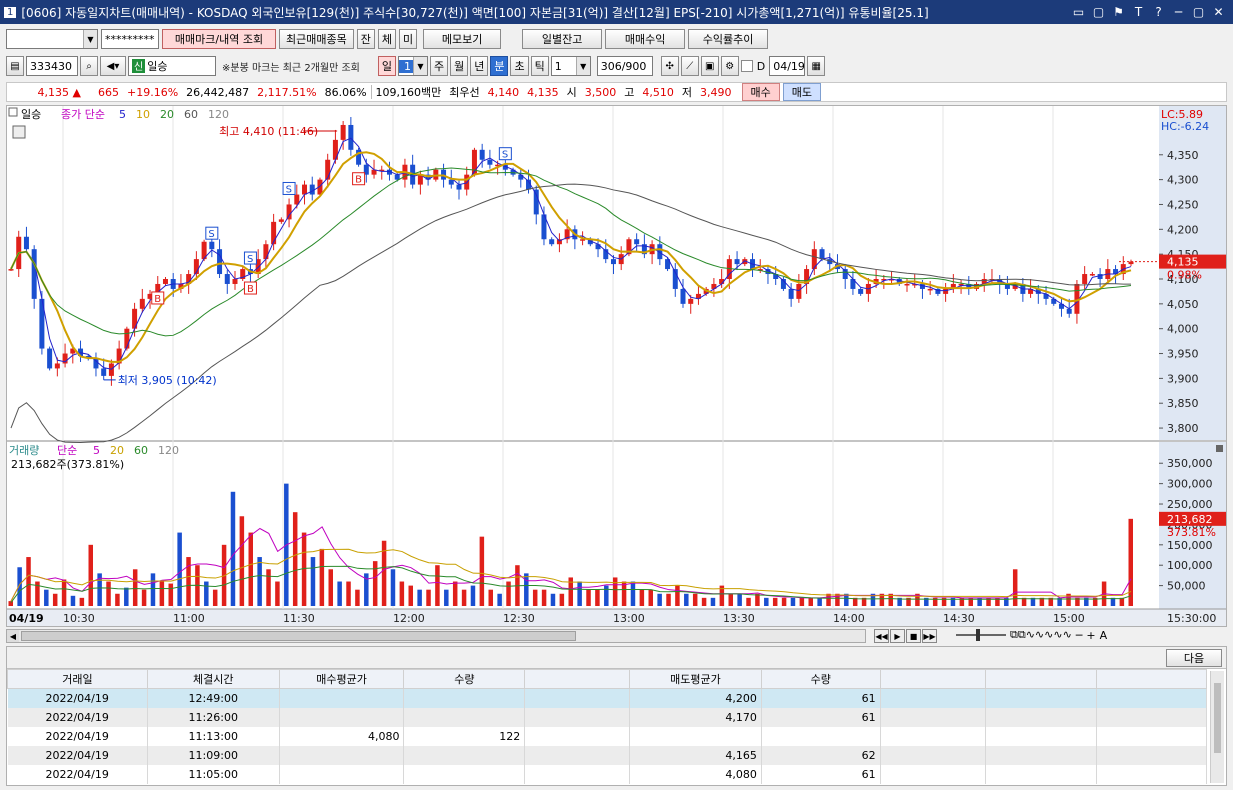  What do you see at coordinates (13, 636) in the screenshot?
I see `scroll-left-icon: ◀` at bounding box center [13, 636].